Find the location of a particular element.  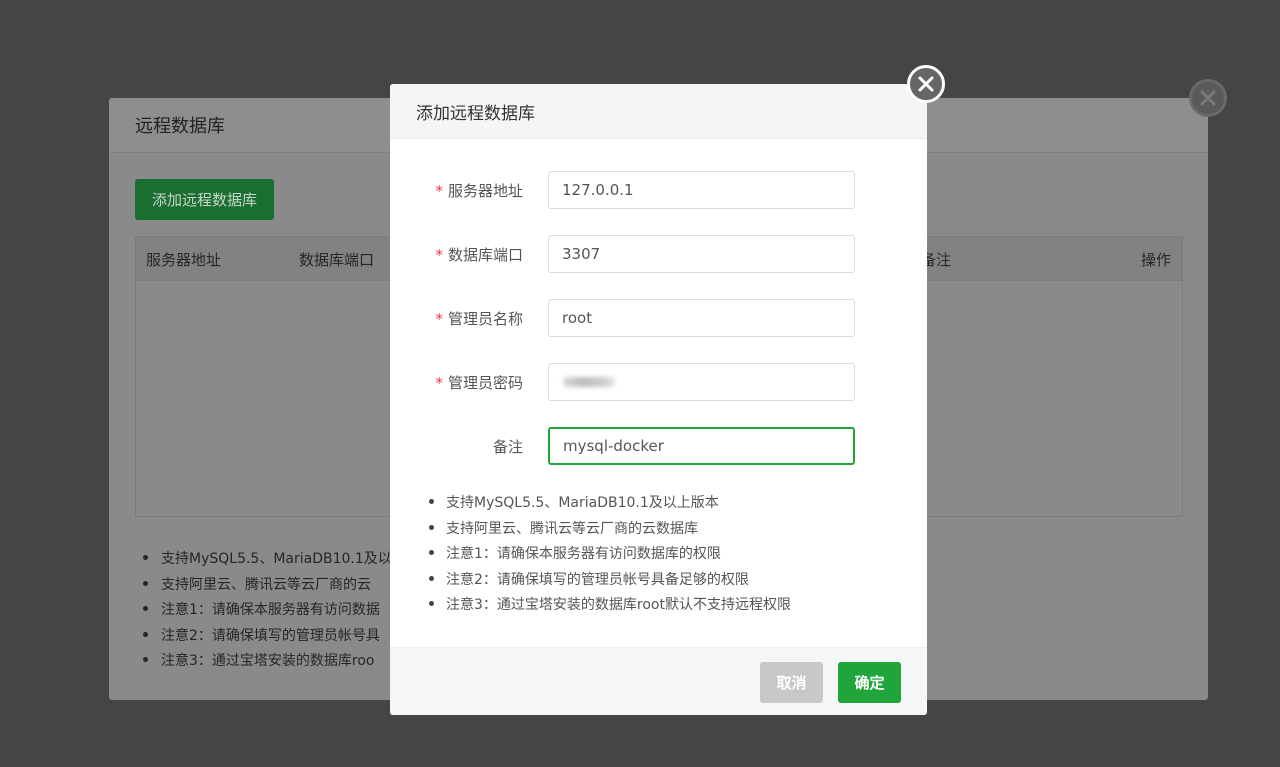

field-remark: 备注 is located at coordinates (658, 446).